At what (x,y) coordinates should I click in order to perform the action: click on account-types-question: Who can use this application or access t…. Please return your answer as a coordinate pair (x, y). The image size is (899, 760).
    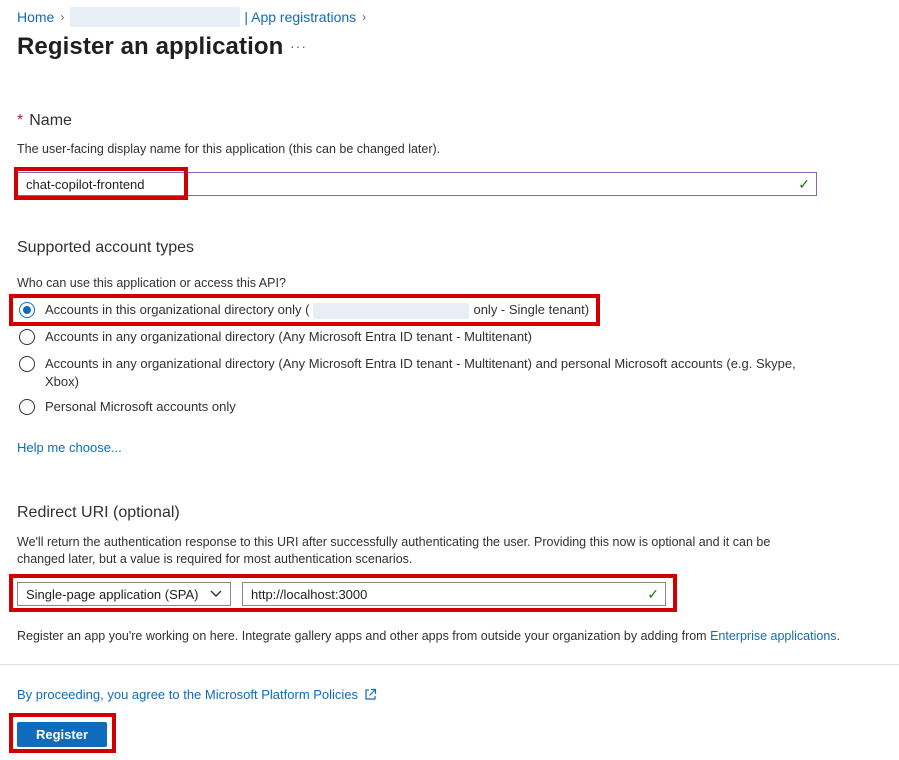
    Looking at the image, I should click on (151, 283).